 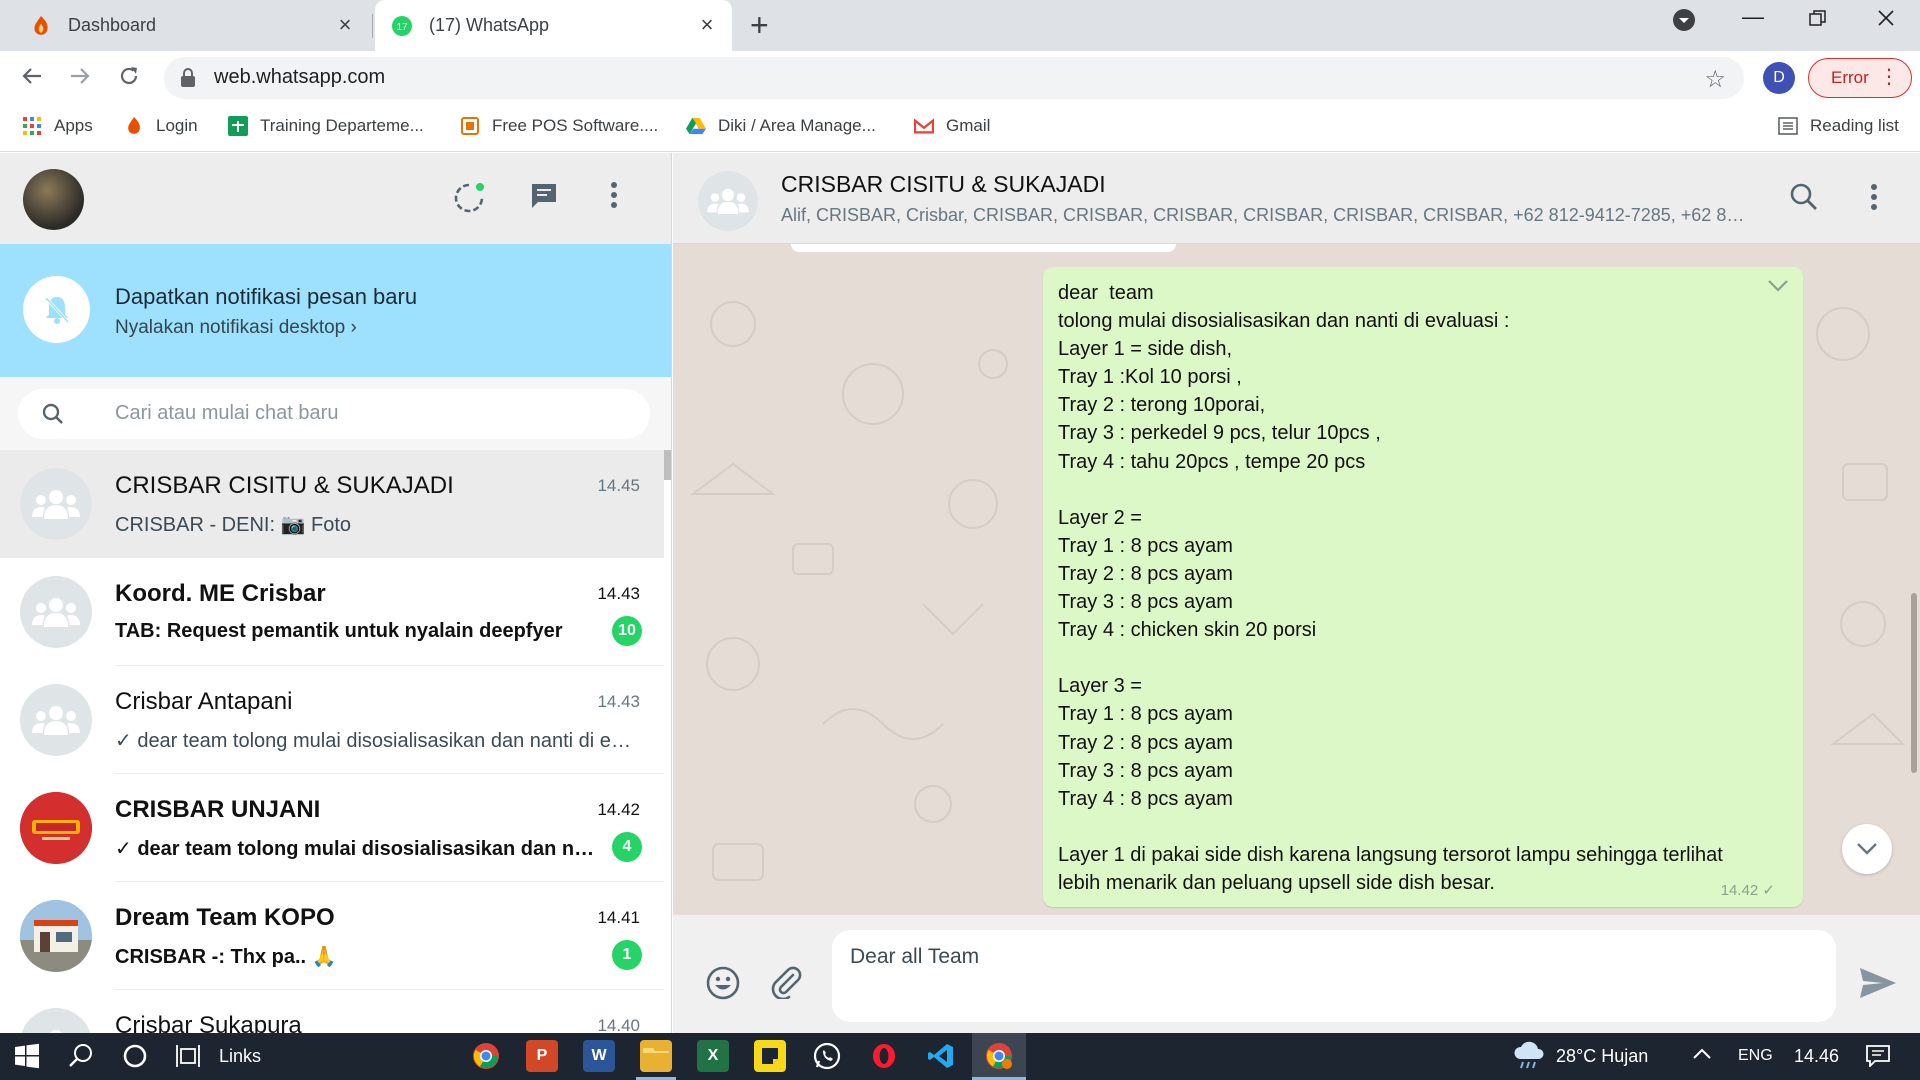 I want to click on windows-start-icon, so click(x=27, y=1056).